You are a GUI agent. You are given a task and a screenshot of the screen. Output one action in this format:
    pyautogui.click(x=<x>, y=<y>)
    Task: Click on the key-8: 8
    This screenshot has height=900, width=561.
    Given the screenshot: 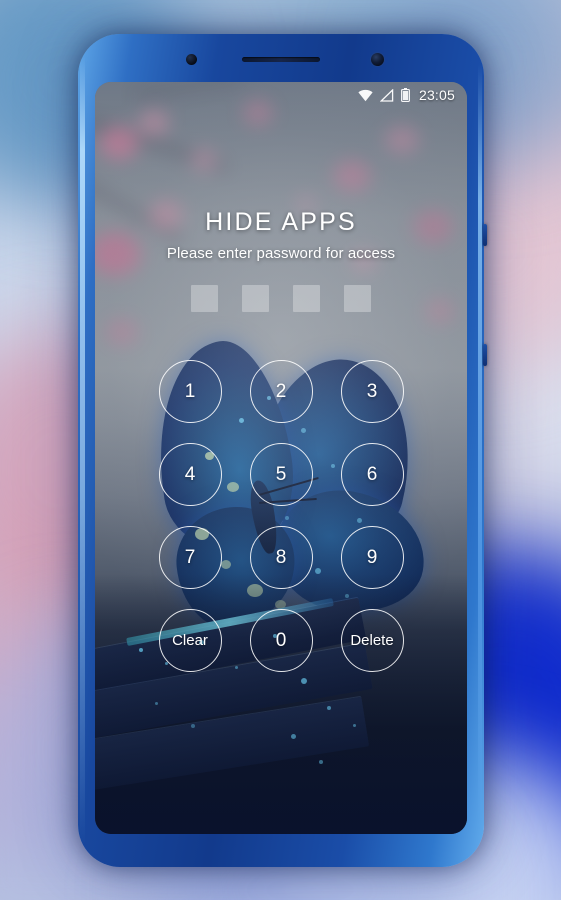 What is the action you would take?
    pyautogui.click(x=281, y=557)
    